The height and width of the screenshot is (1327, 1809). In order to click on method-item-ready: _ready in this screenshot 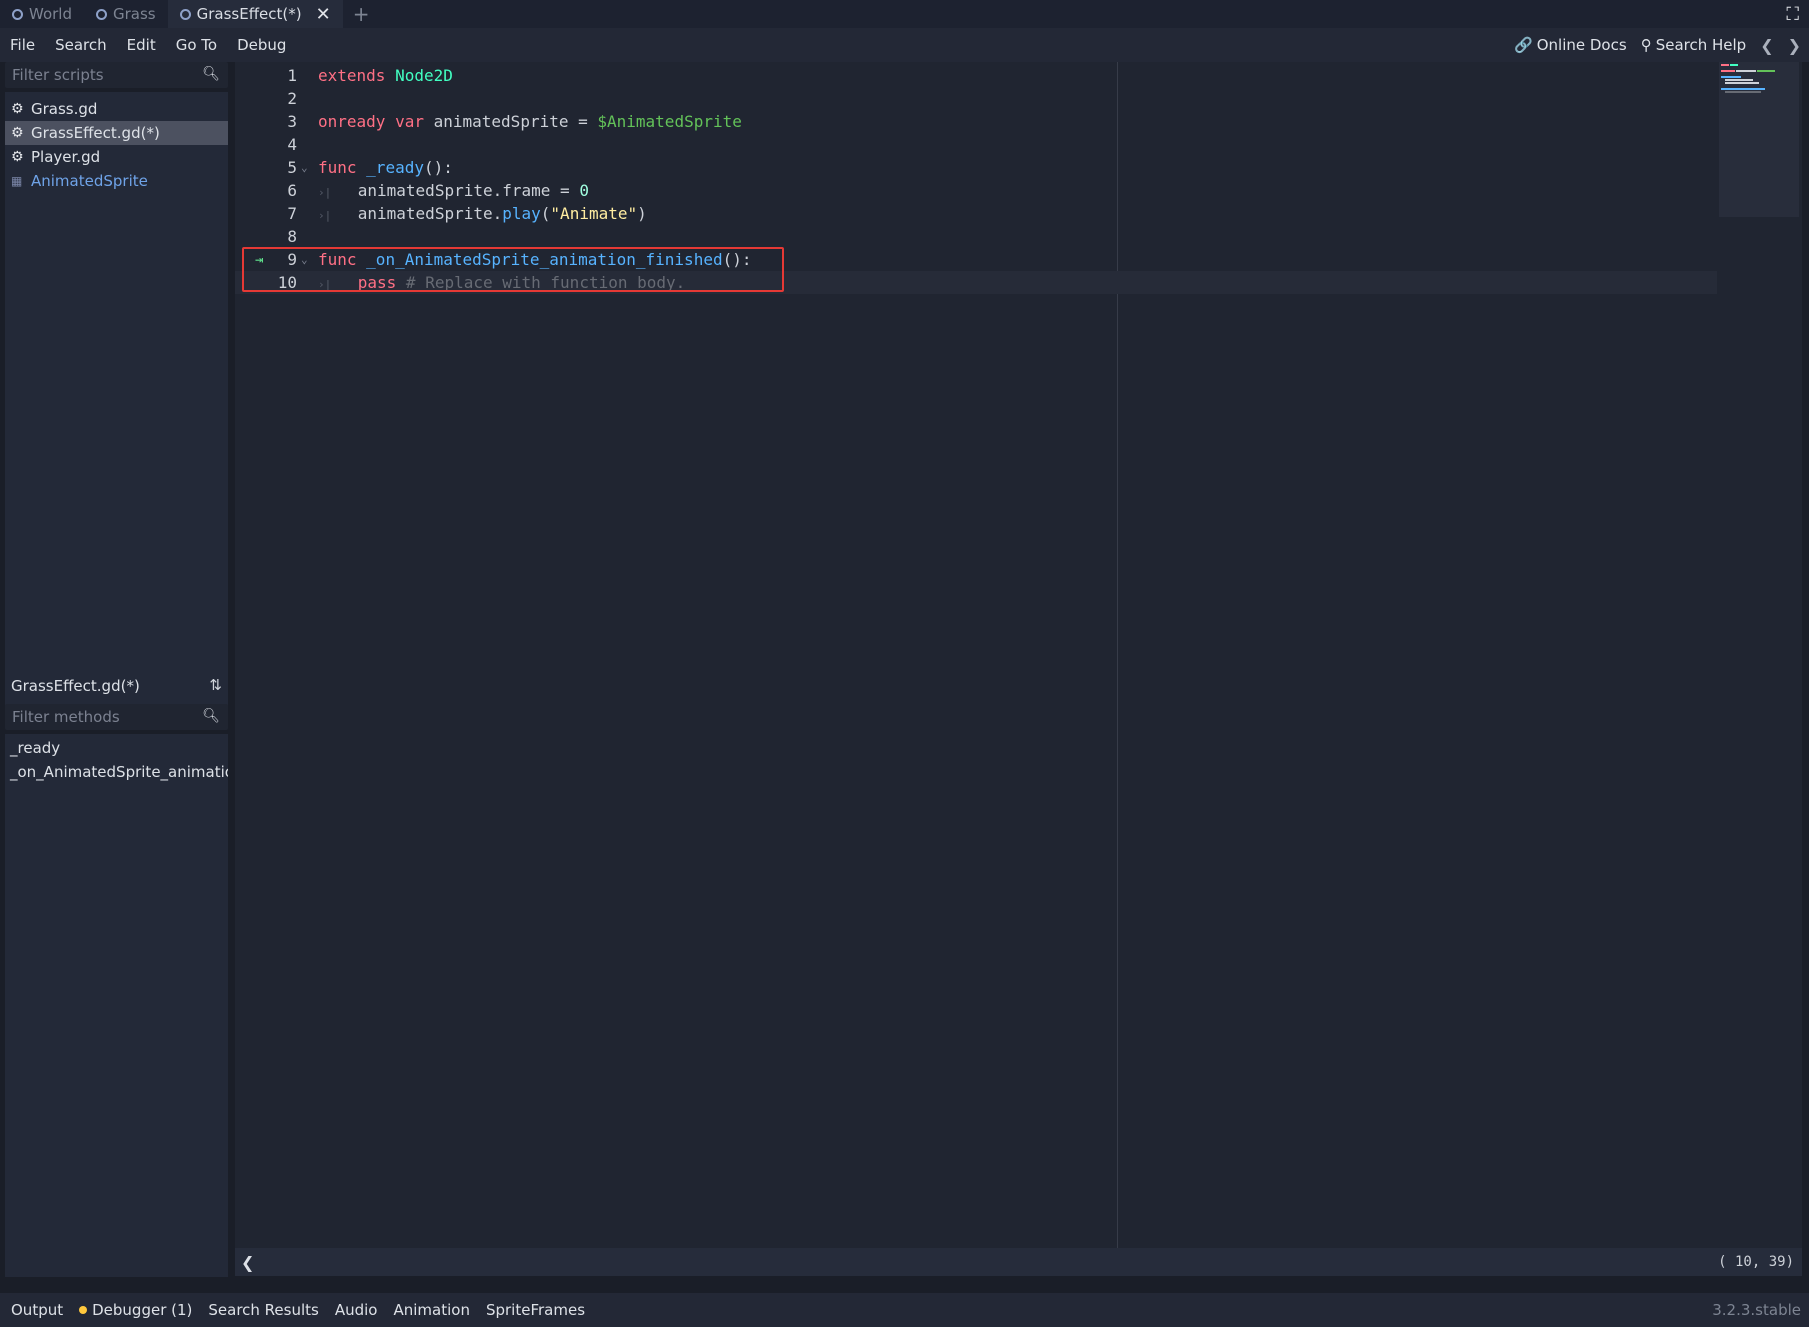, I will do `click(116, 748)`.